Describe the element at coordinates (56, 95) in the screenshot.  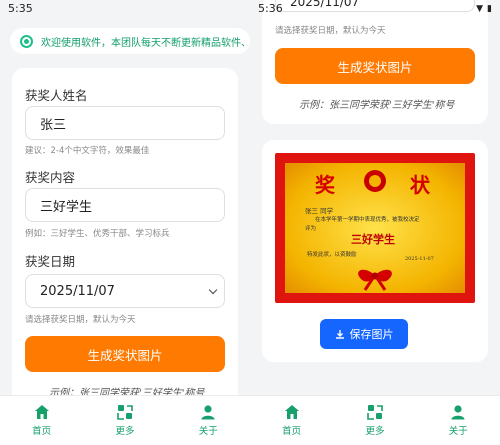
I see `name-label: 获奖人姓名` at that location.